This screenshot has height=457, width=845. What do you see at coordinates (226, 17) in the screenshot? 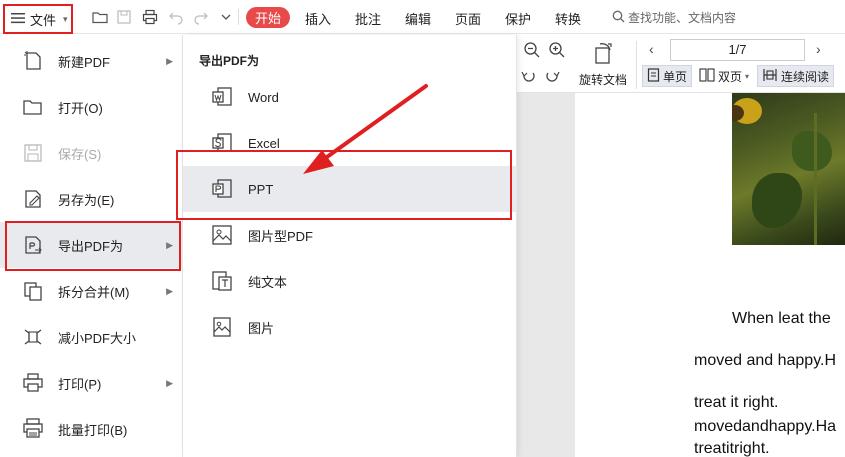
I see `quick-access-dropdown-icon` at bounding box center [226, 17].